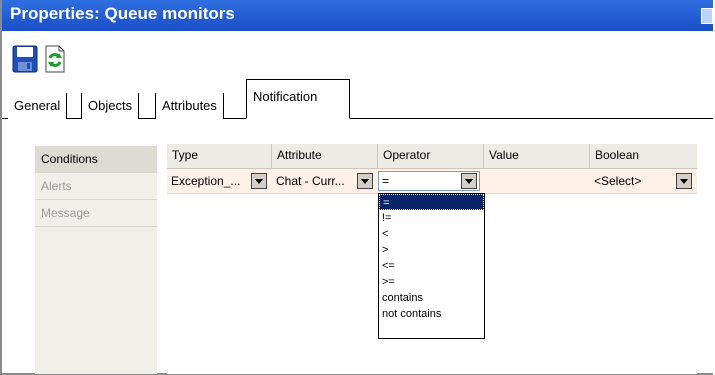 This screenshot has height=375, width=715. Describe the element at coordinates (707, 16) in the screenshot. I see `window-control-button` at that location.